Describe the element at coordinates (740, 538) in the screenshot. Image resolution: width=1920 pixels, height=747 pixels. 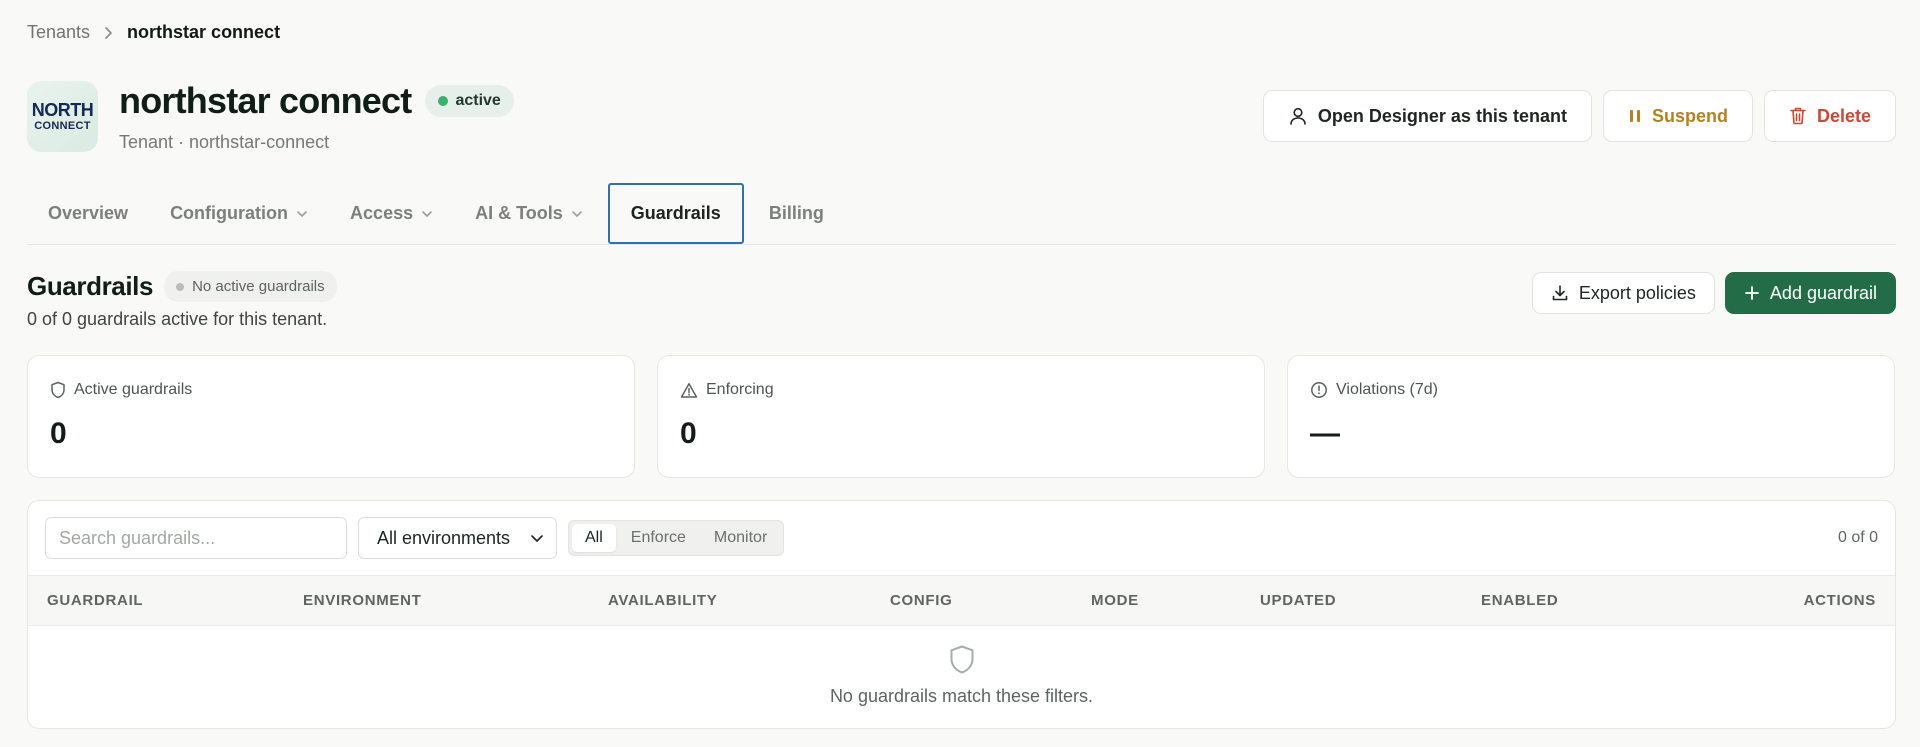
I see `mode-filter-monitor: Monitor` at that location.